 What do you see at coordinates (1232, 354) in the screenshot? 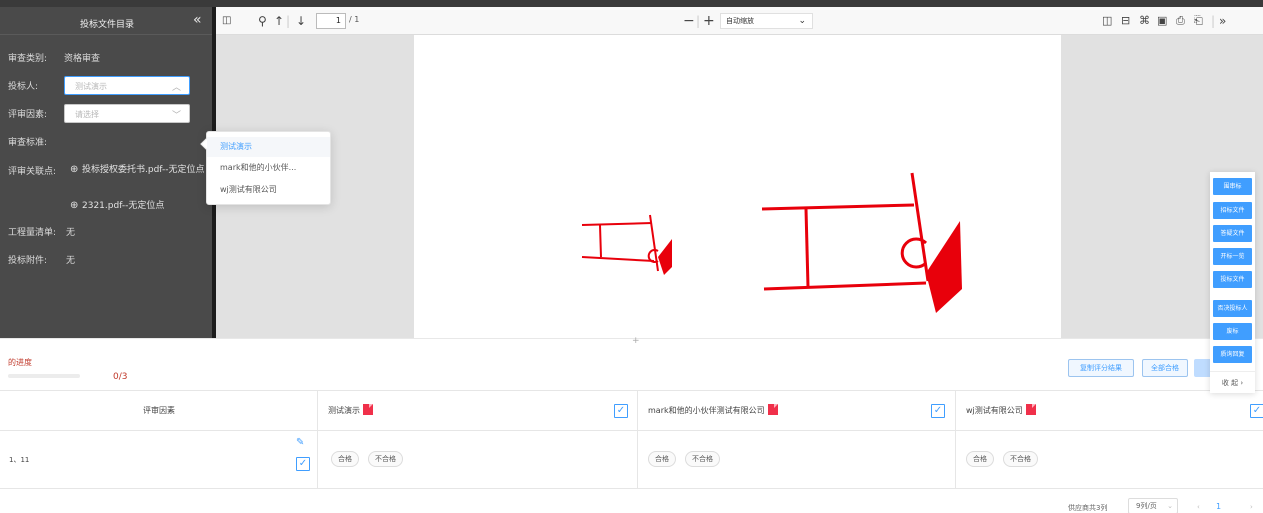
I see `quick-nav-button: 质询回复` at bounding box center [1232, 354].